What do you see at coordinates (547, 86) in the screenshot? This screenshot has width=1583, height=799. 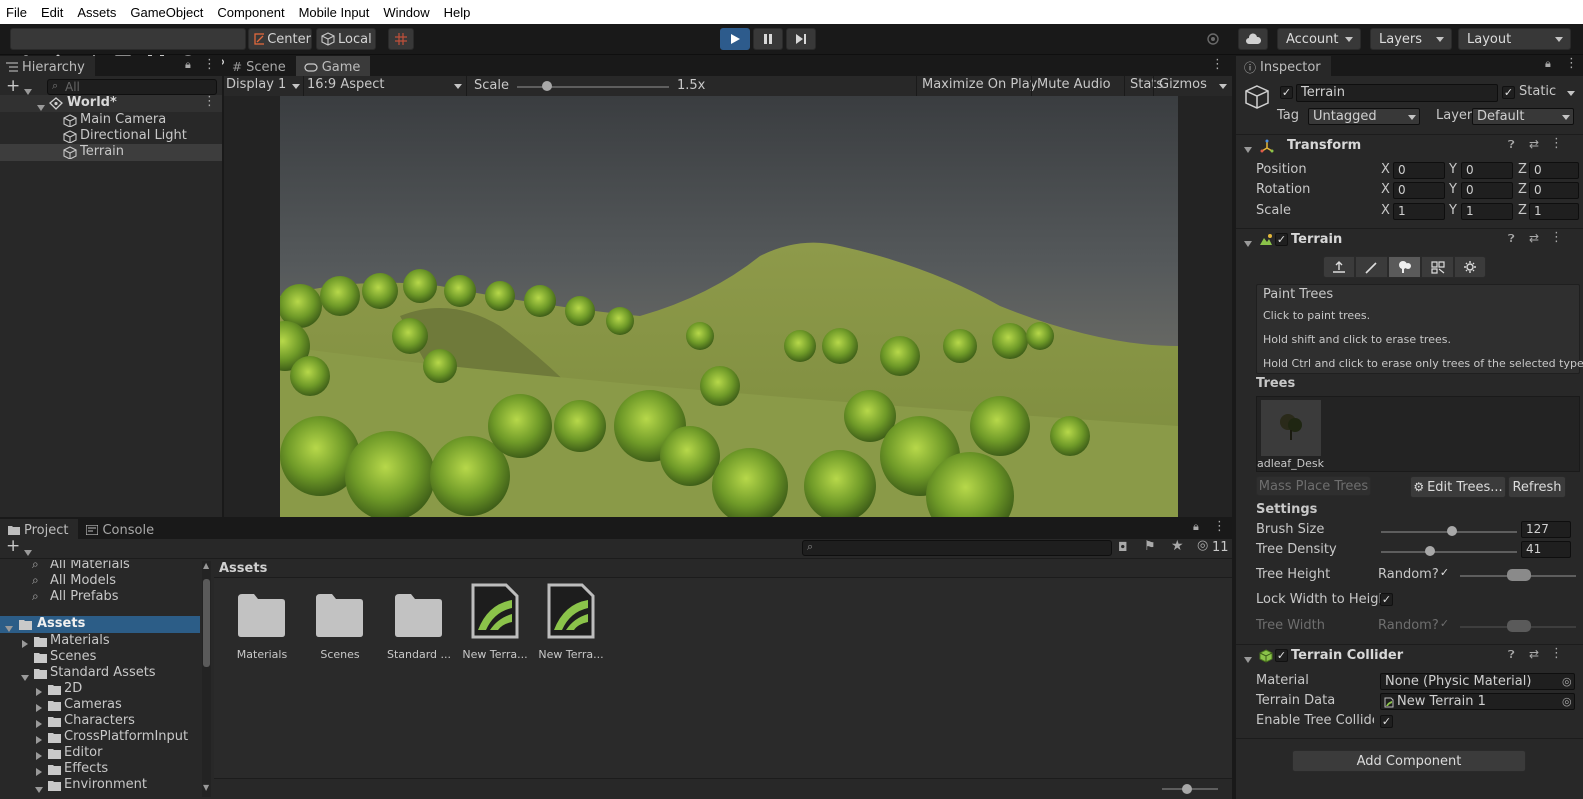 I see `scale-slider-knob` at bounding box center [547, 86].